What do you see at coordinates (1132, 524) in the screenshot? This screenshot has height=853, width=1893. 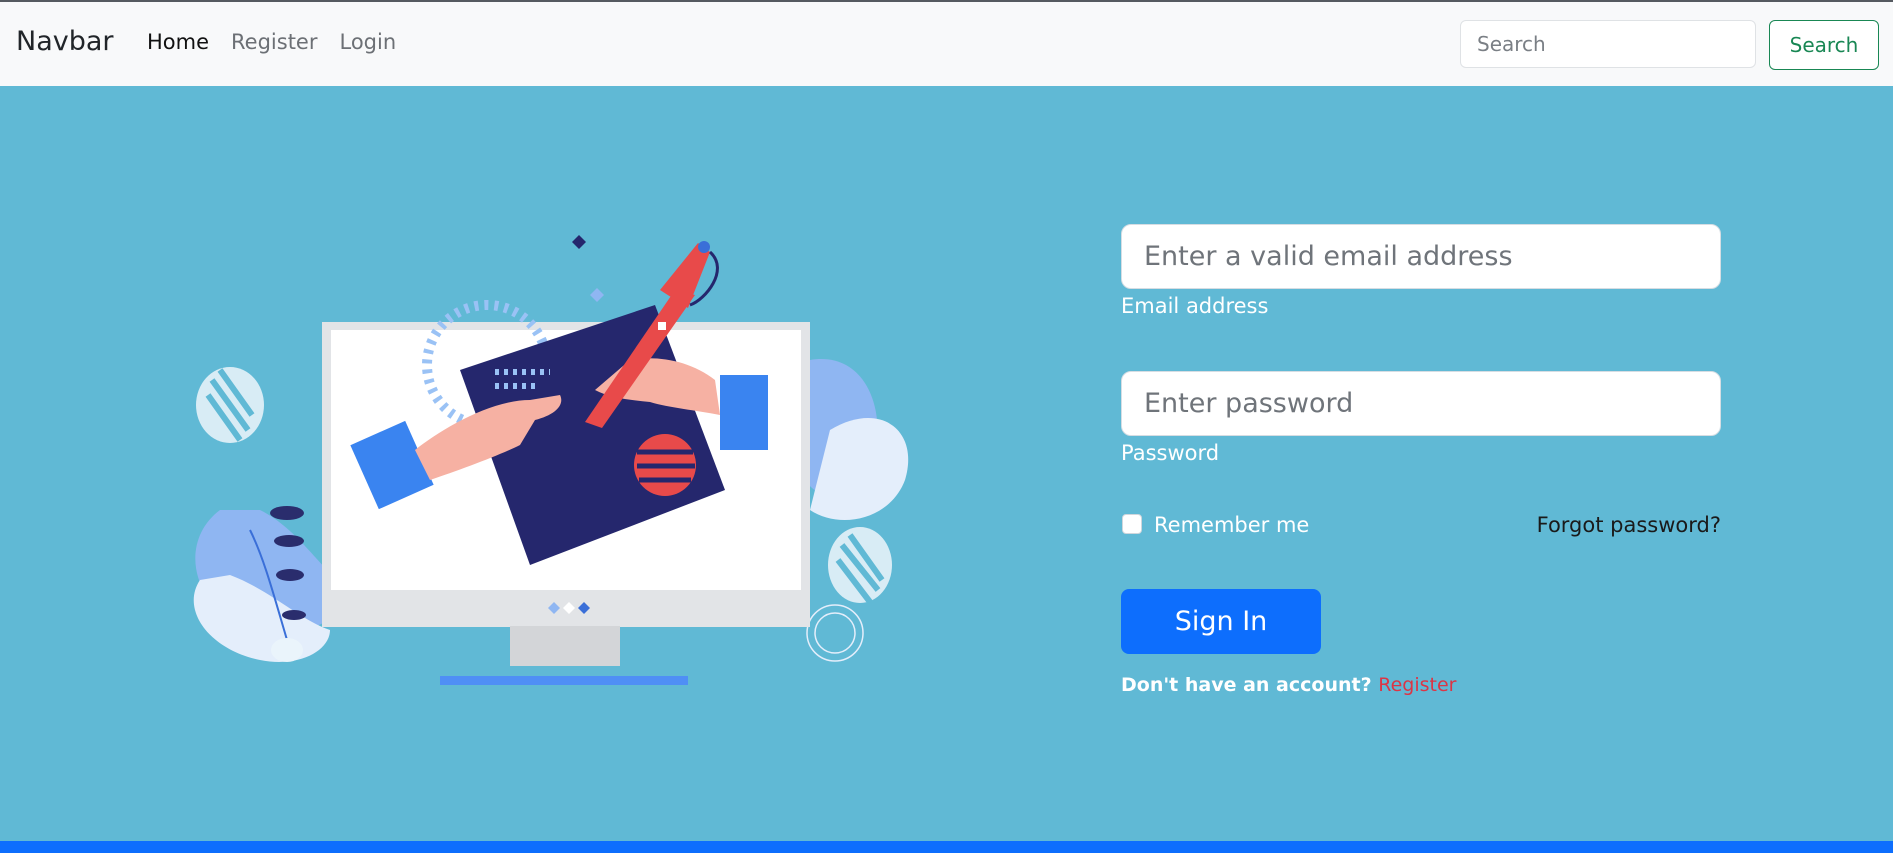 I see `remember-me-checkbox` at bounding box center [1132, 524].